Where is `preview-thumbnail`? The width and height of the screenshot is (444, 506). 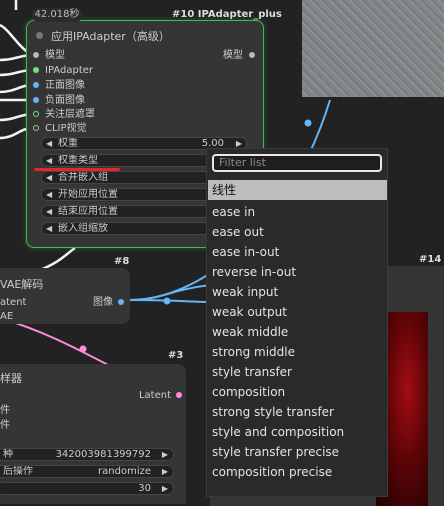
preview-thumbnail is located at coordinates (373, 48).